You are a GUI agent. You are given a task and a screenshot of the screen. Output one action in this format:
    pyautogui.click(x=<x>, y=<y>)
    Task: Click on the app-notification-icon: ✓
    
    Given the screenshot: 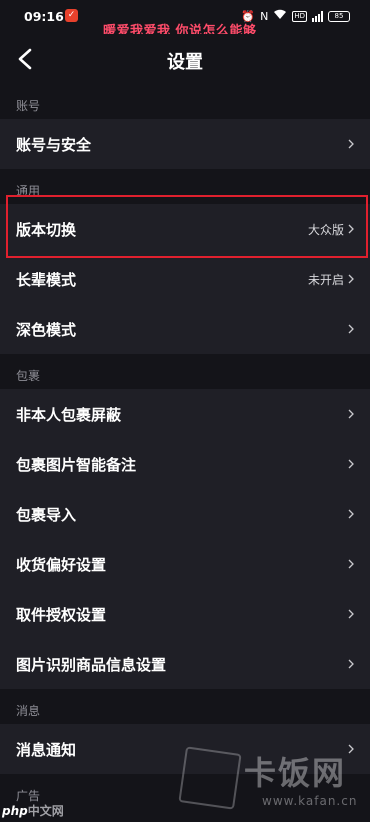 What is the action you would take?
    pyautogui.click(x=71, y=15)
    